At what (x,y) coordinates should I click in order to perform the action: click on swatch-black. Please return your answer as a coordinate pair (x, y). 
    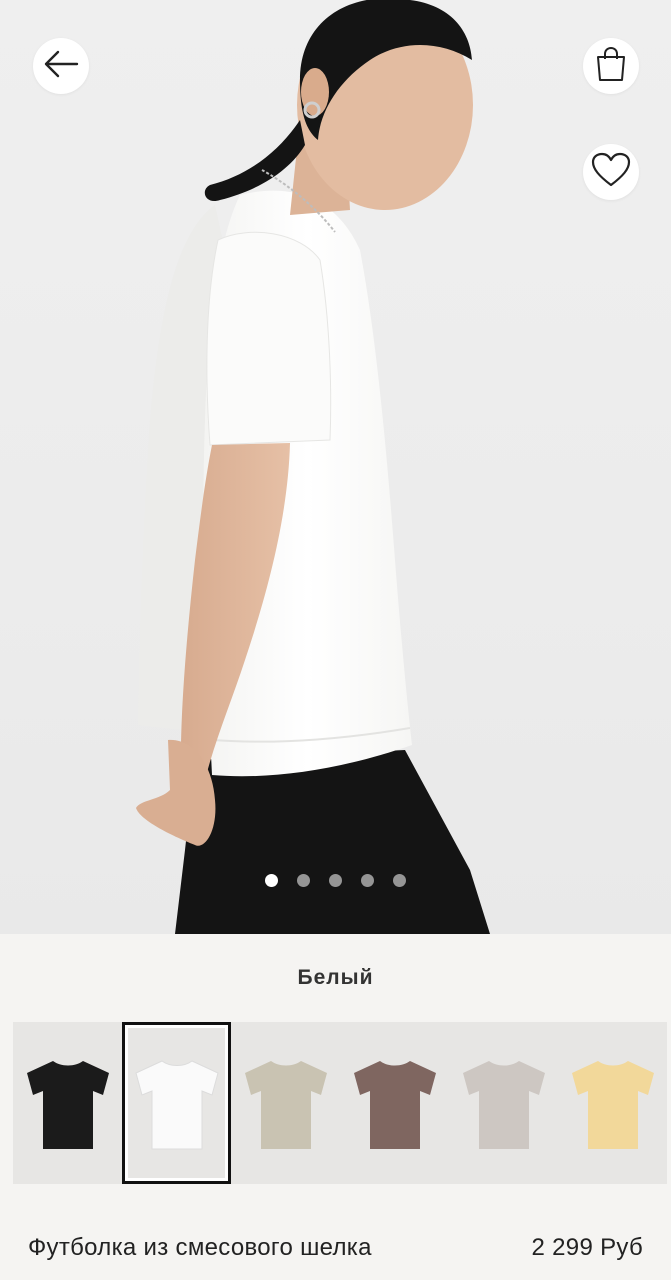
    Looking at the image, I should click on (67, 1103).